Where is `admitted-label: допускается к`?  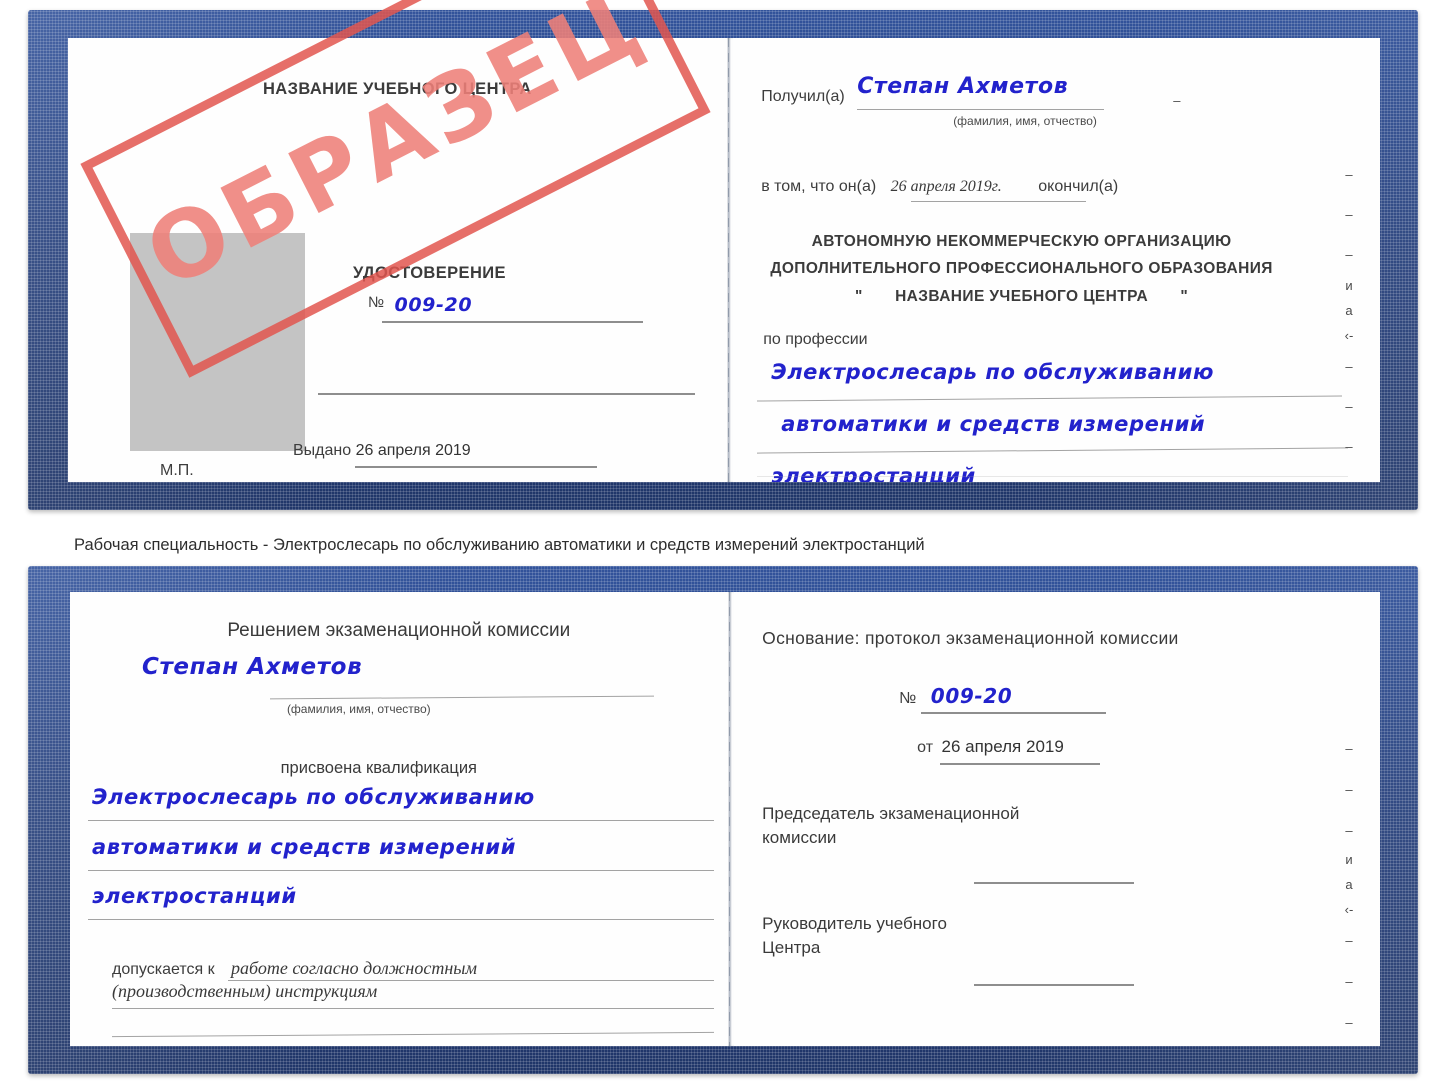 admitted-label: допускается к is located at coordinates (163, 969).